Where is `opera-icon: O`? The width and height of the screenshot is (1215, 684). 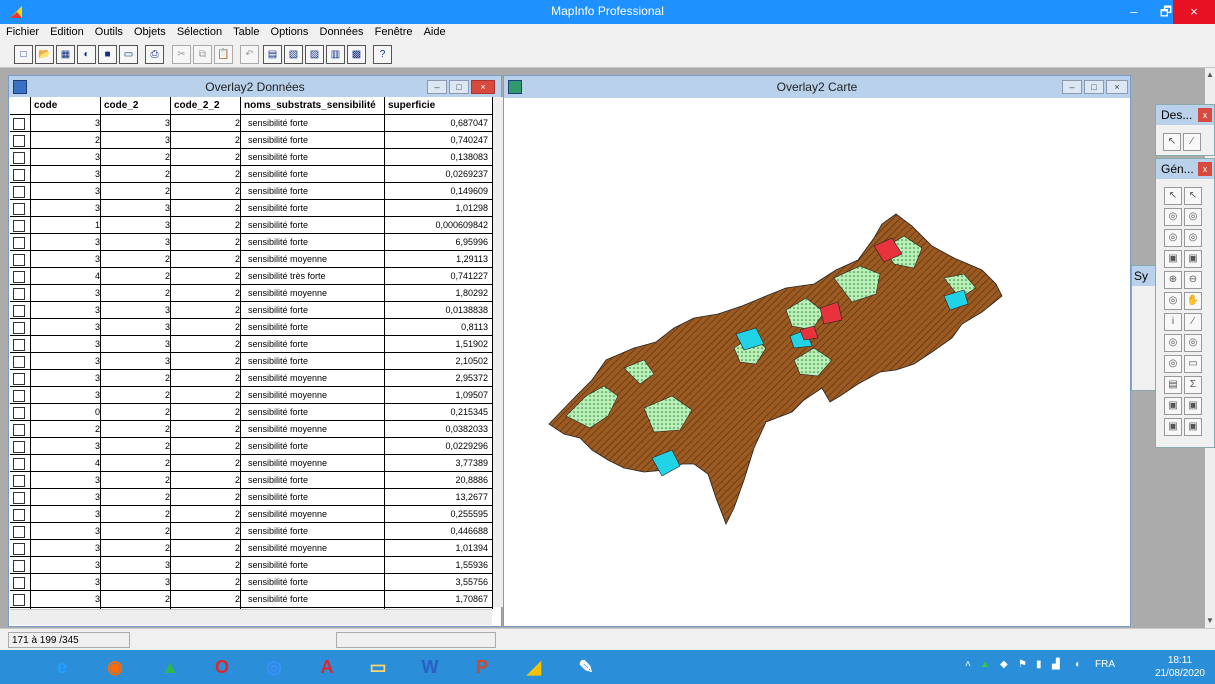
opera-icon: O is located at coordinates (222, 667).